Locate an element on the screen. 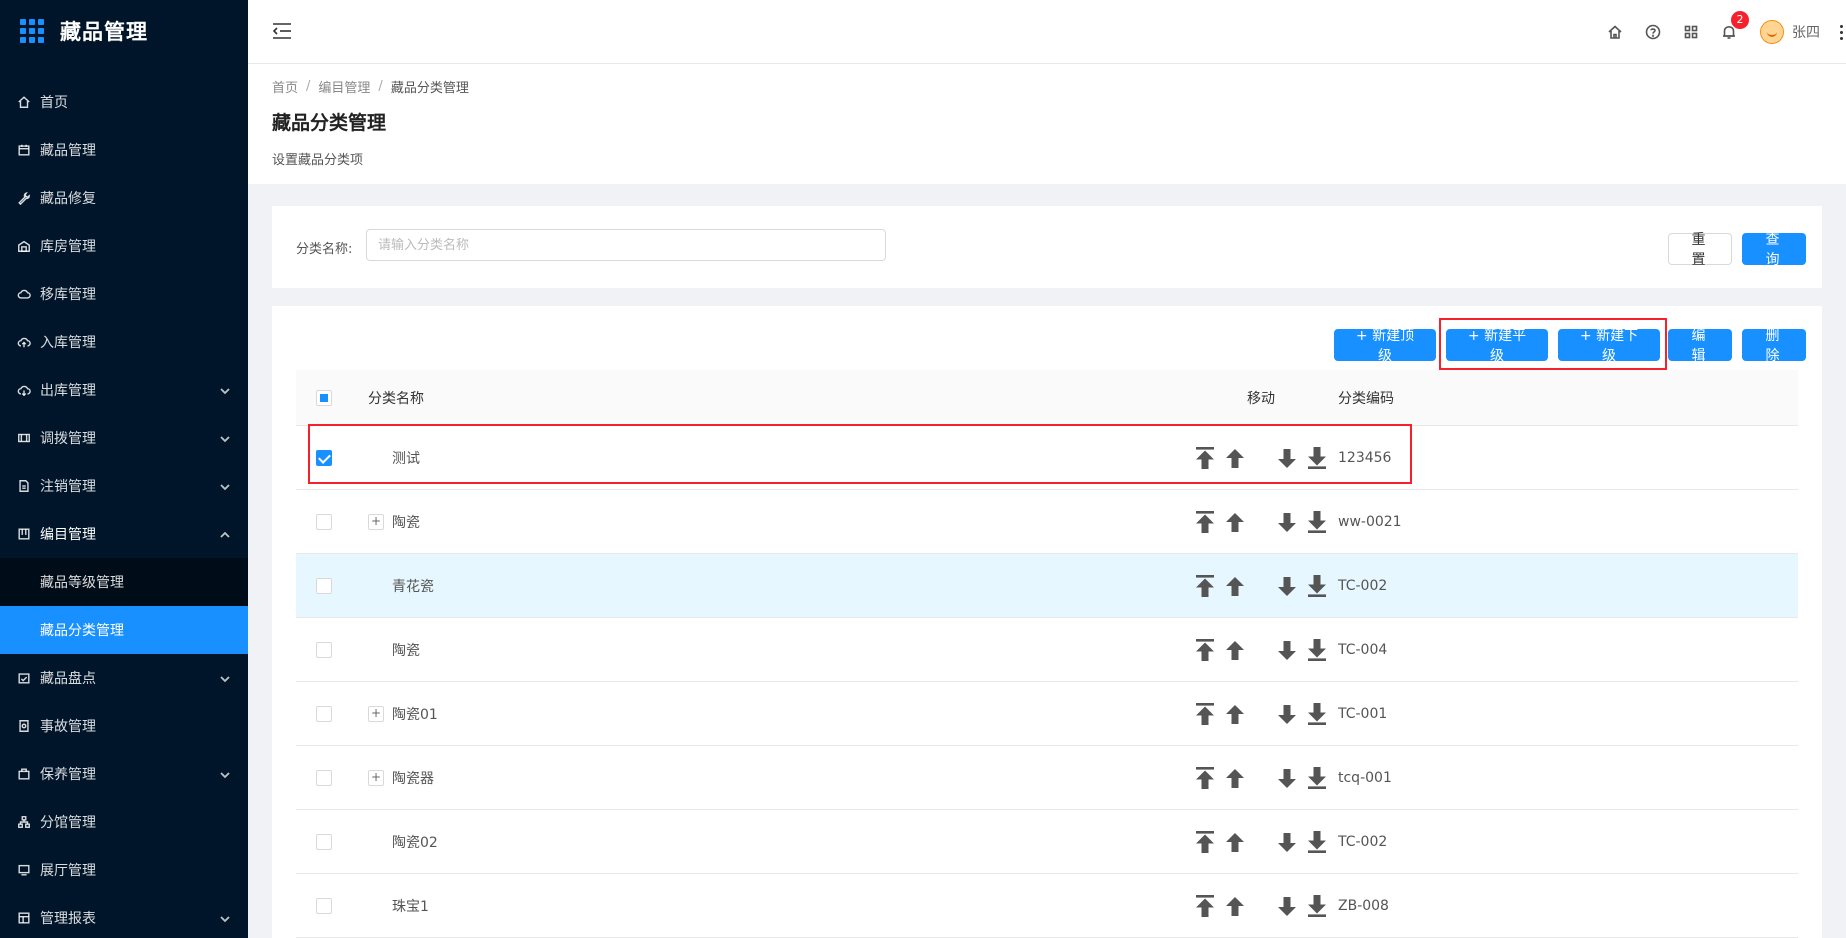  delete-button: 删除 is located at coordinates (1774, 346).